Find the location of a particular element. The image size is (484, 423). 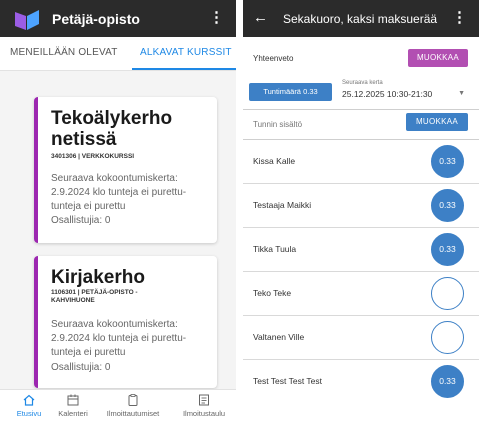

member-name: Teko Teke is located at coordinates (272, 293).